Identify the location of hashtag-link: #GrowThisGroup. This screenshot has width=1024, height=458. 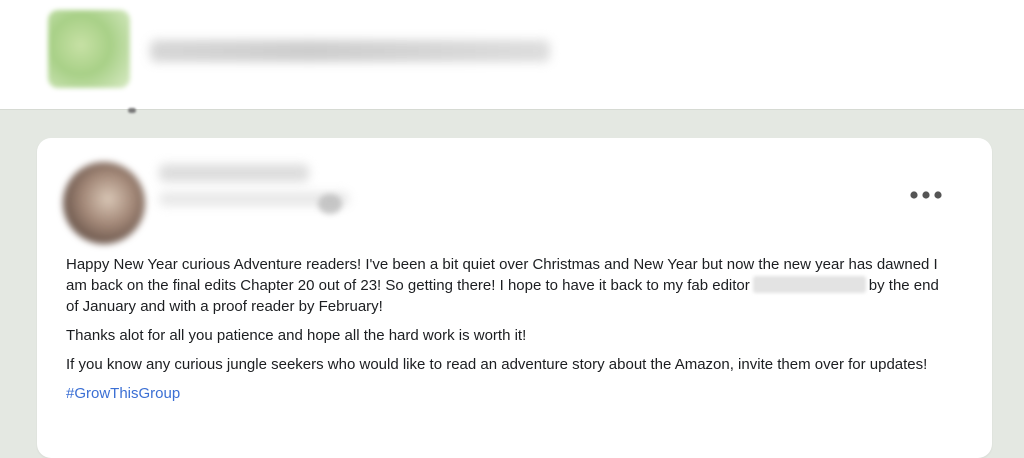
(123, 393).